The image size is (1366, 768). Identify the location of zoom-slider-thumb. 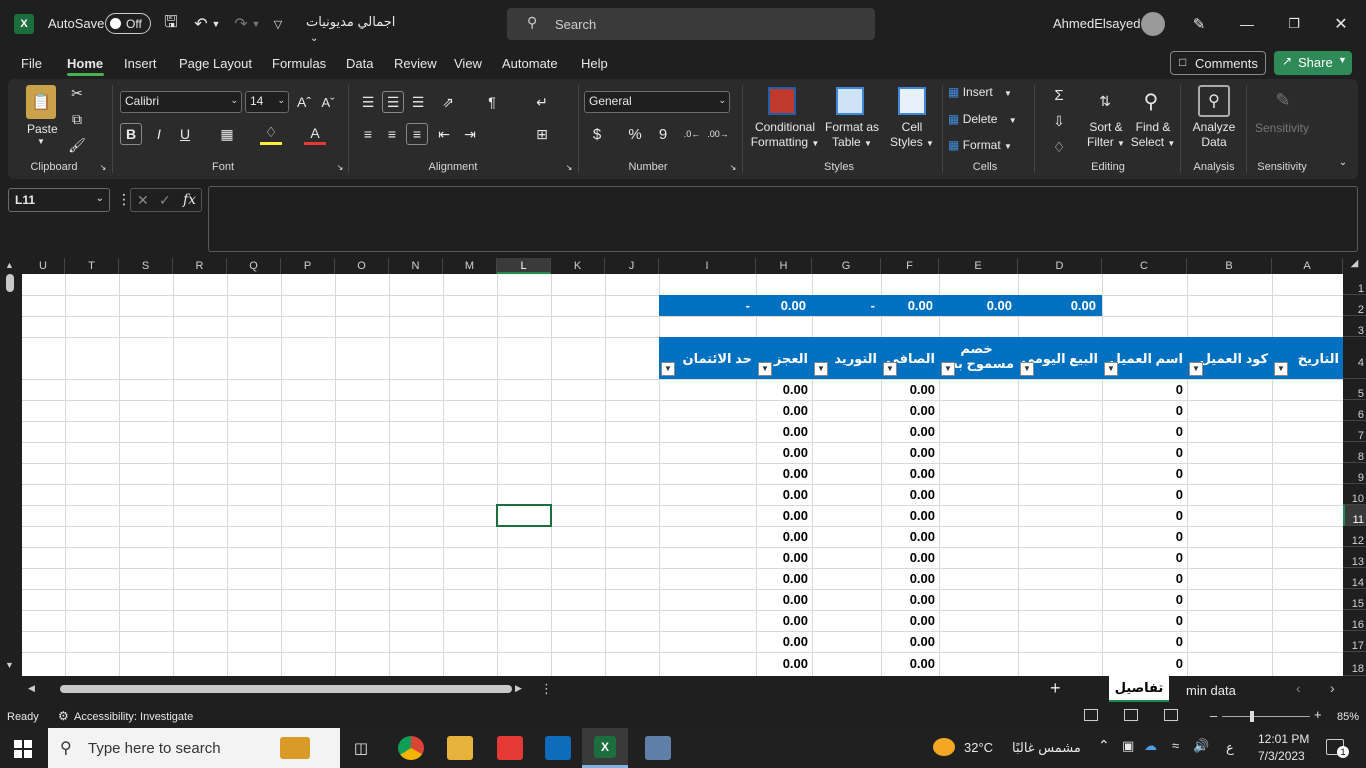
(1252, 716).